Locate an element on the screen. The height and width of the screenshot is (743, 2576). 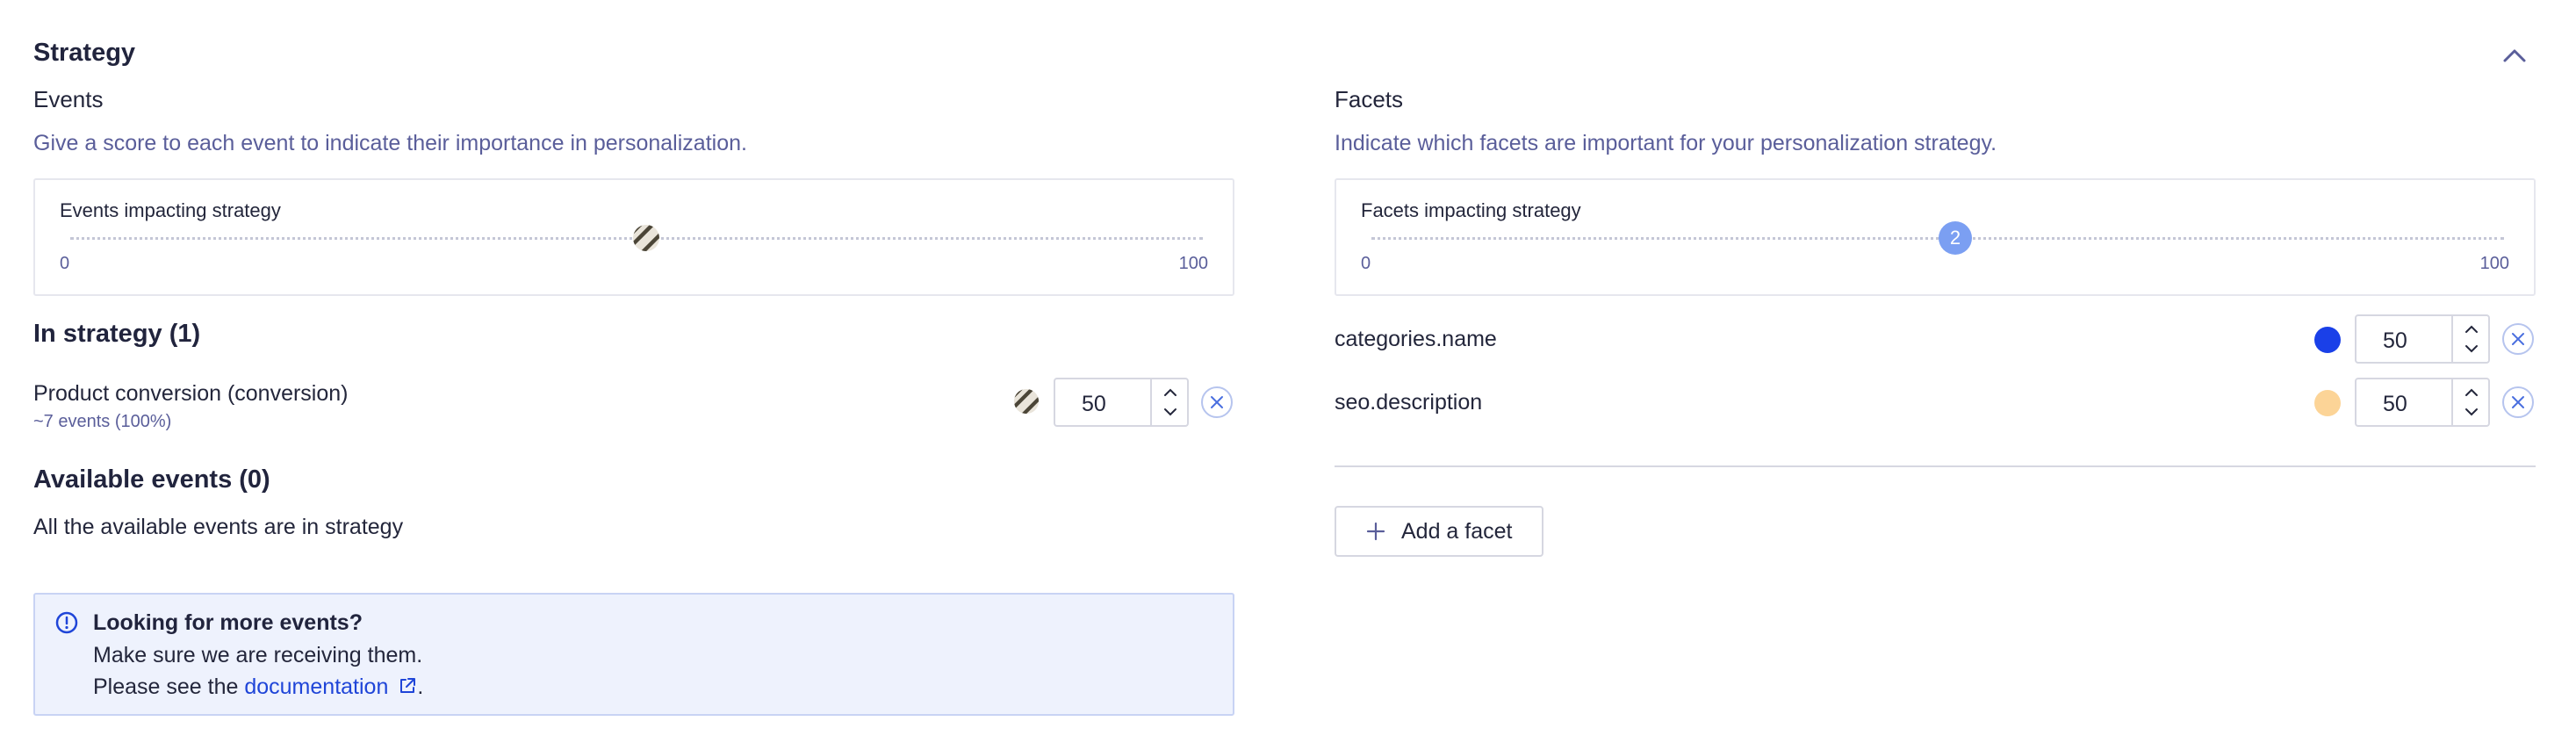
event-color-swatch is located at coordinates (1026, 401).